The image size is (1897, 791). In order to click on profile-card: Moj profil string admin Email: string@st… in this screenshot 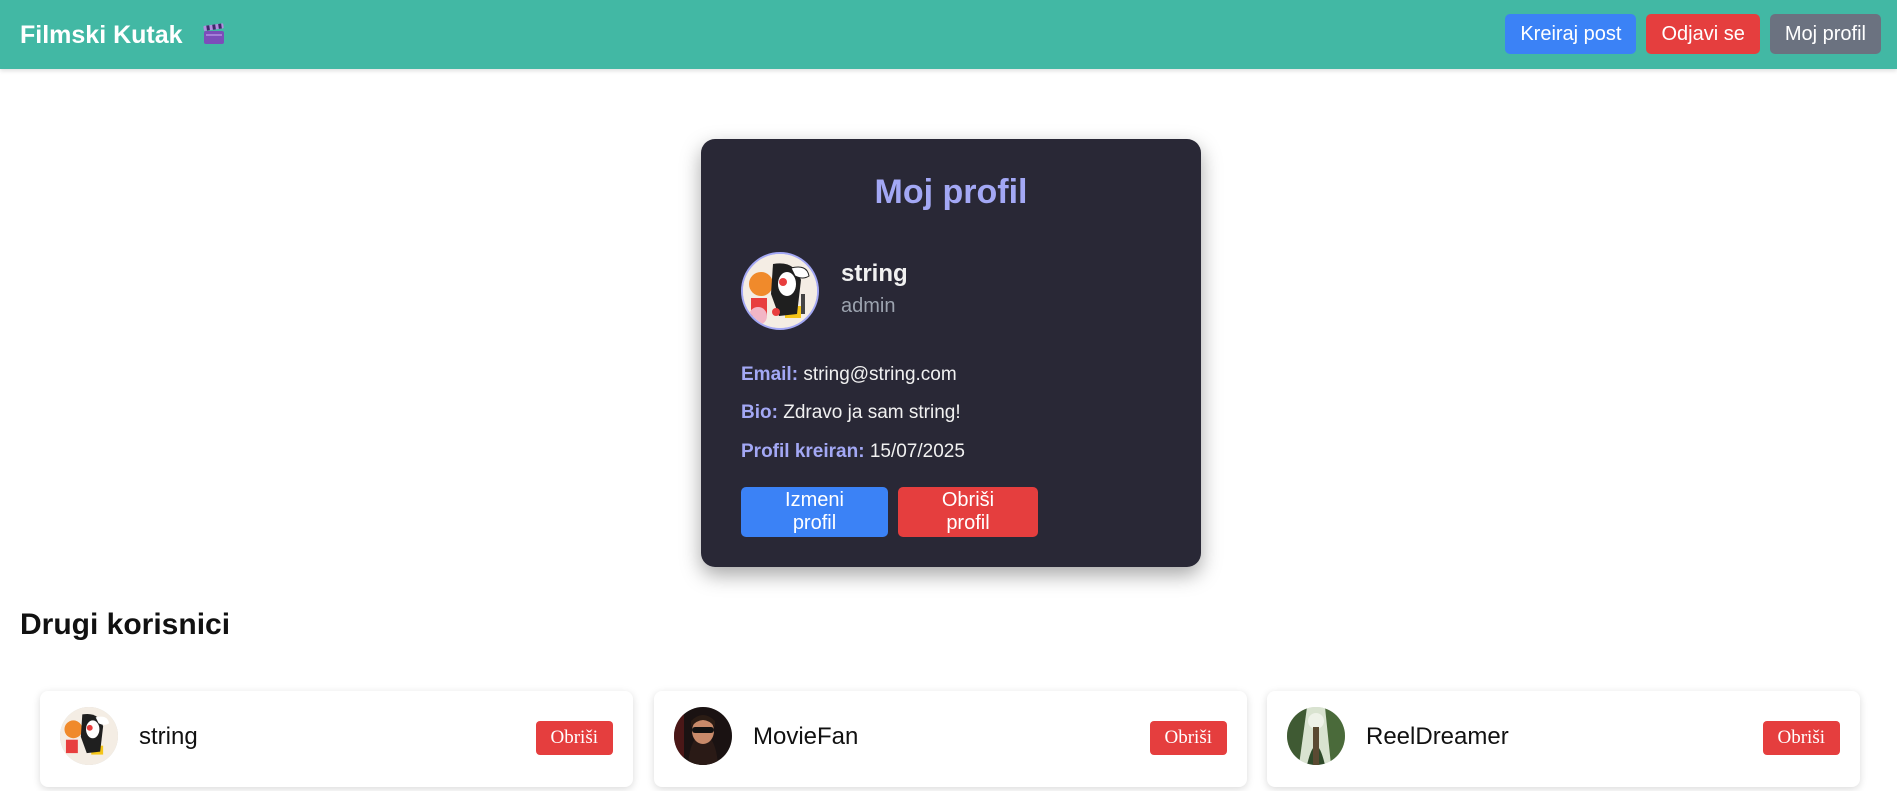, I will do `click(951, 353)`.